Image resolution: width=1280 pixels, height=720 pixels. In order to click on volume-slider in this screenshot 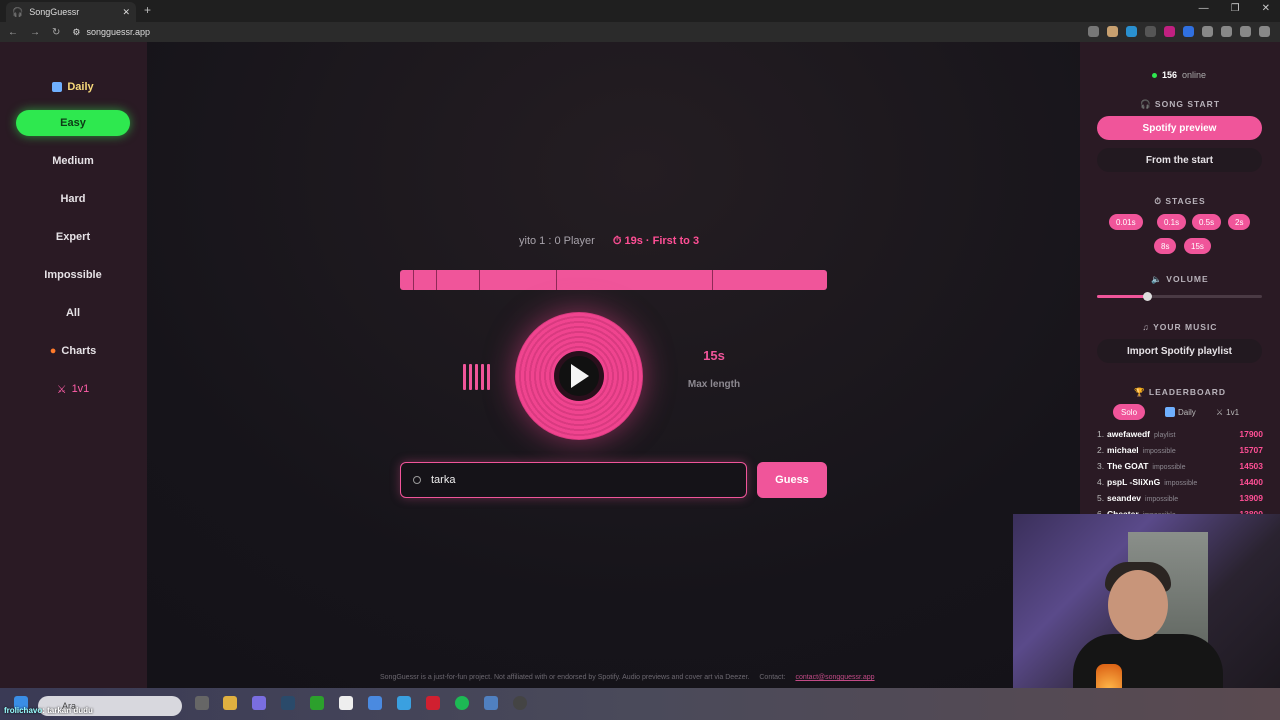, I will do `click(1179, 296)`.